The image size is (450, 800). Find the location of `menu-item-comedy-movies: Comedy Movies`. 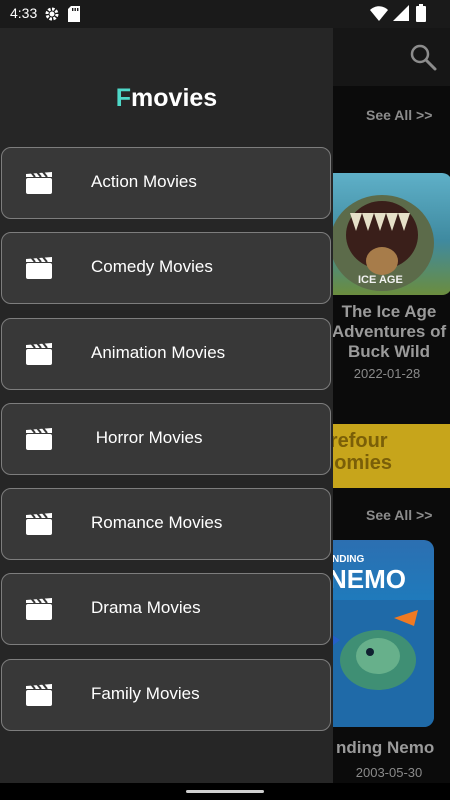

menu-item-comedy-movies: Comedy Movies is located at coordinates (166, 268).